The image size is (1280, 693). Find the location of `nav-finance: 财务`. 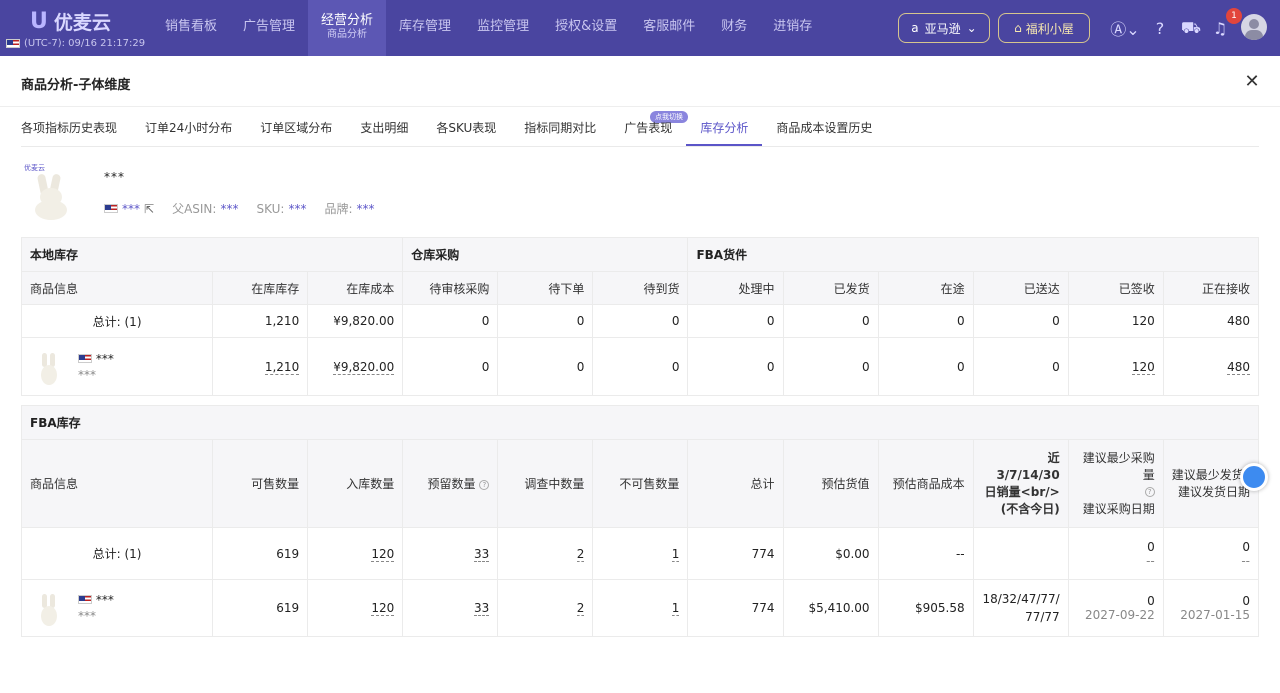

nav-finance: 财务 is located at coordinates (734, 28).